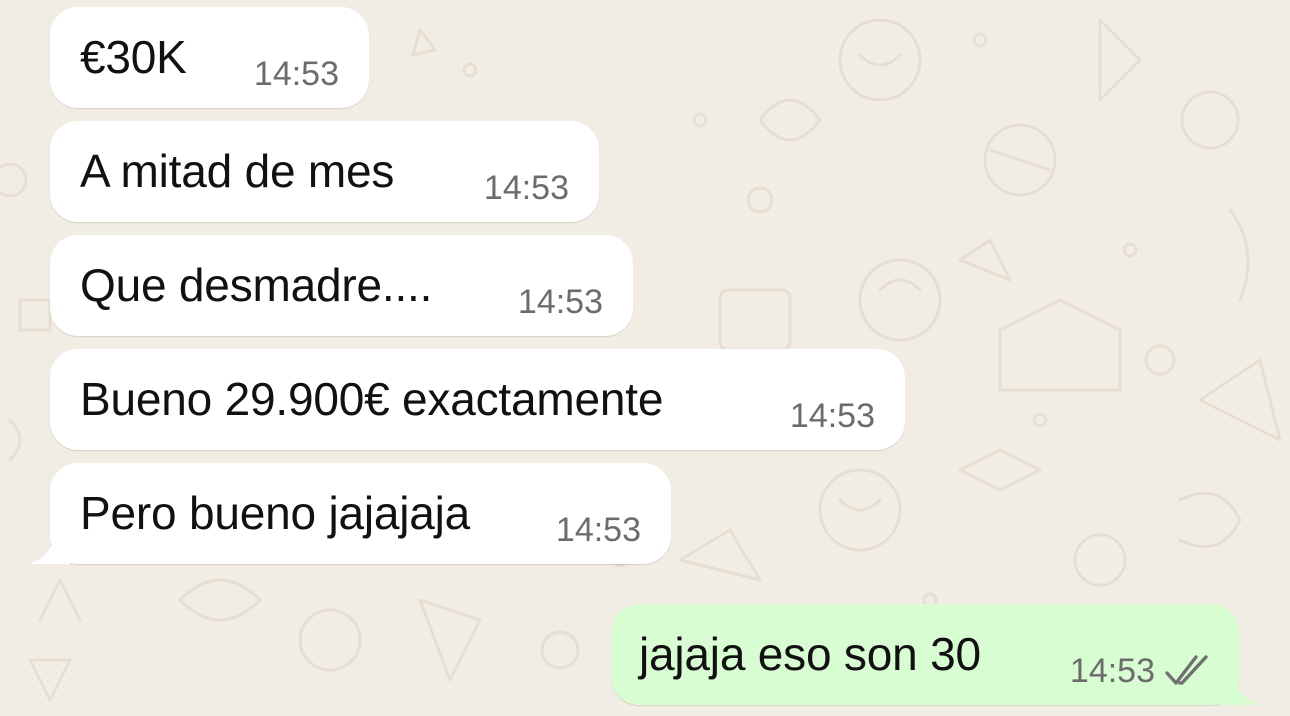  What do you see at coordinates (810, 654) in the screenshot?
I see `message-text: jajaja eso son 30` at bounding box center [810, 654].